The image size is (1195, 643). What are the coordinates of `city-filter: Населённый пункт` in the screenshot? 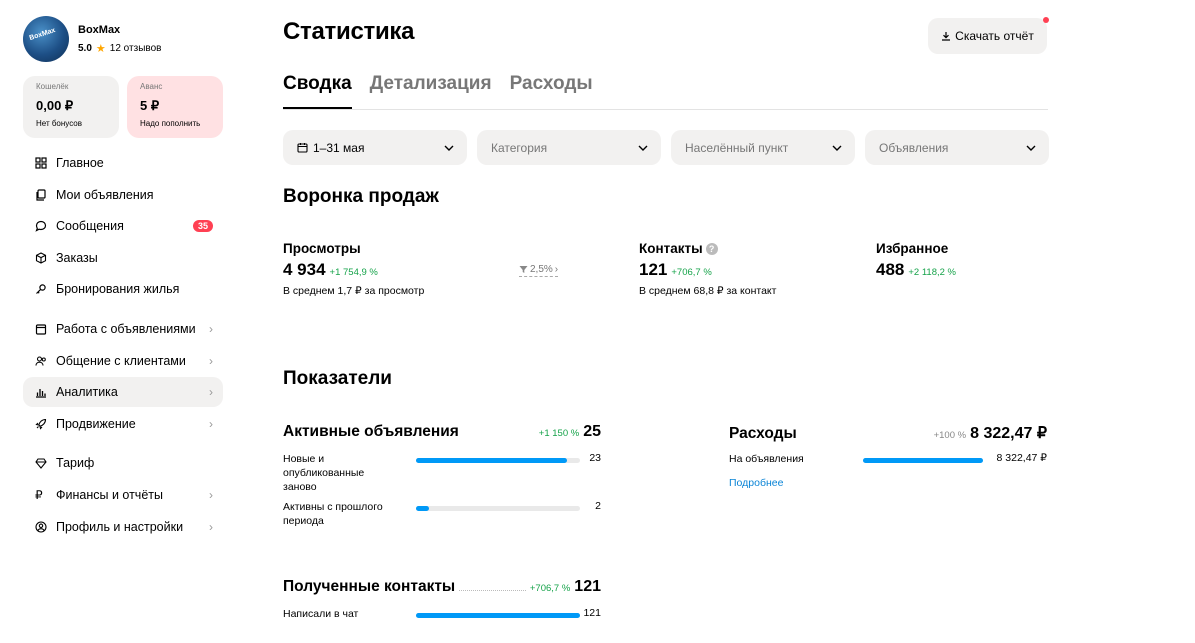 It's located at (763, 147).